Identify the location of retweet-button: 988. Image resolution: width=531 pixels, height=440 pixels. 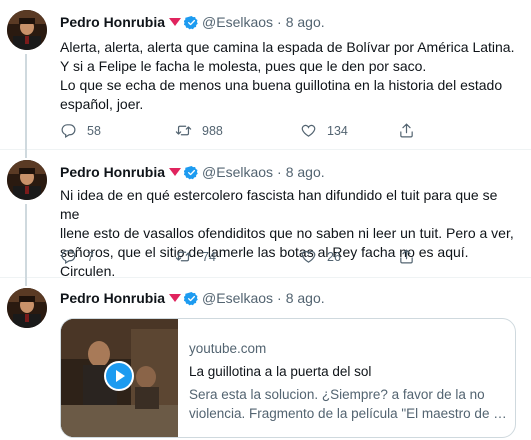
(199, 130).